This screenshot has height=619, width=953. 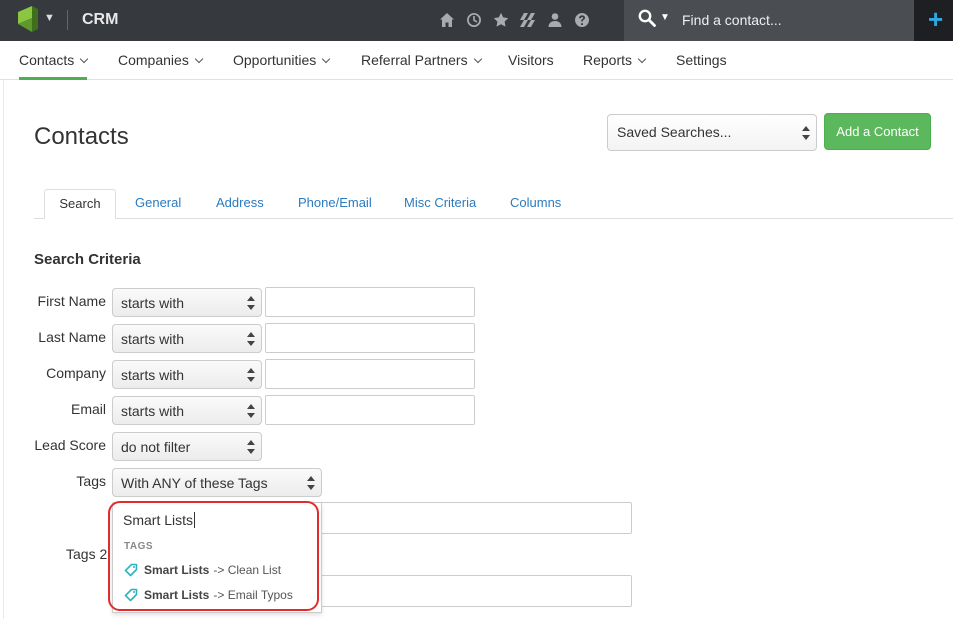 I want to click on select-value: do not filter, so click(x=156, y=447).